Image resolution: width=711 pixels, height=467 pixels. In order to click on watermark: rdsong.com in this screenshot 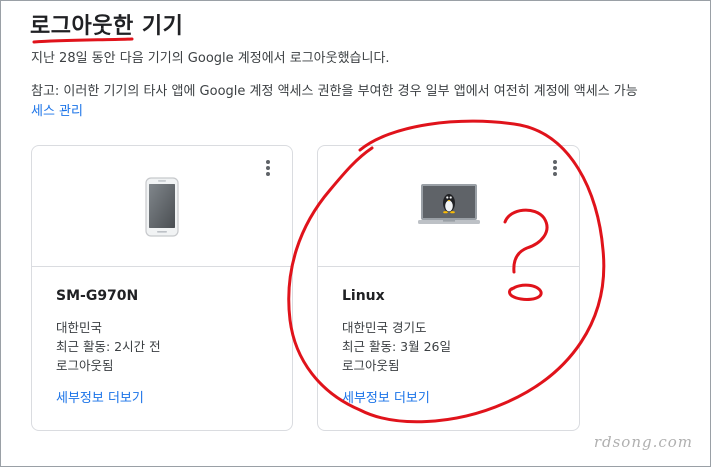, I will do `click(643, 442)`.